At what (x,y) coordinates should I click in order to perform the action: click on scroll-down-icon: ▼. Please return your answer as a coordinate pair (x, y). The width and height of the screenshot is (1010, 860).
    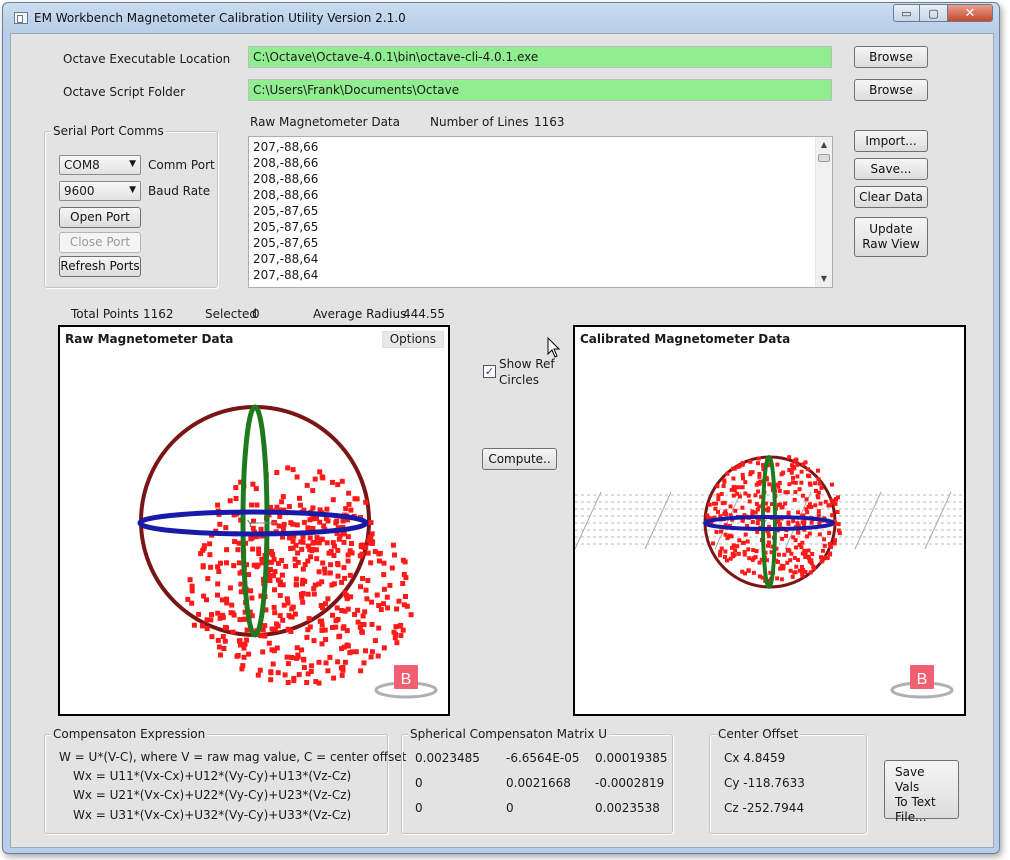
    Looking at the image, I should click on (824, 279).